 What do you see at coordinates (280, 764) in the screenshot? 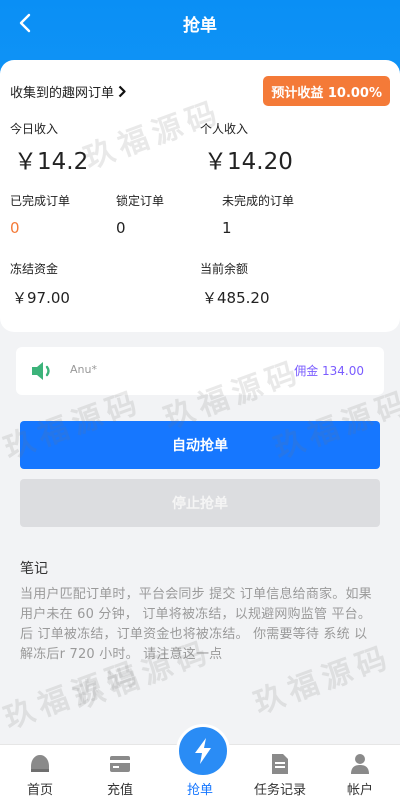
I see `document-icon` at bounding box center [280, 764].